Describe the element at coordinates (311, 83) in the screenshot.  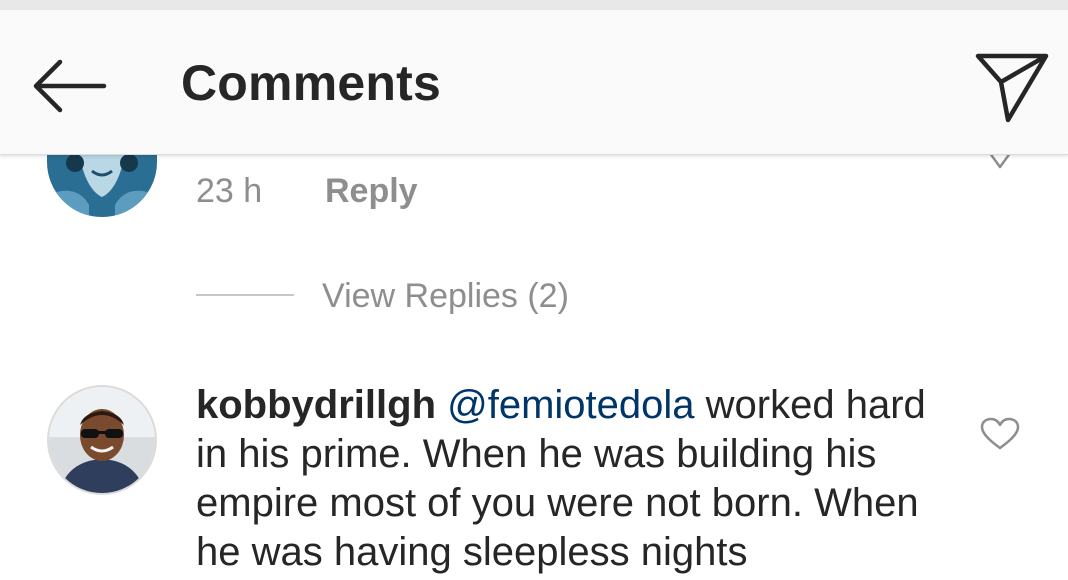
I see `page-title: Comments` at that location.